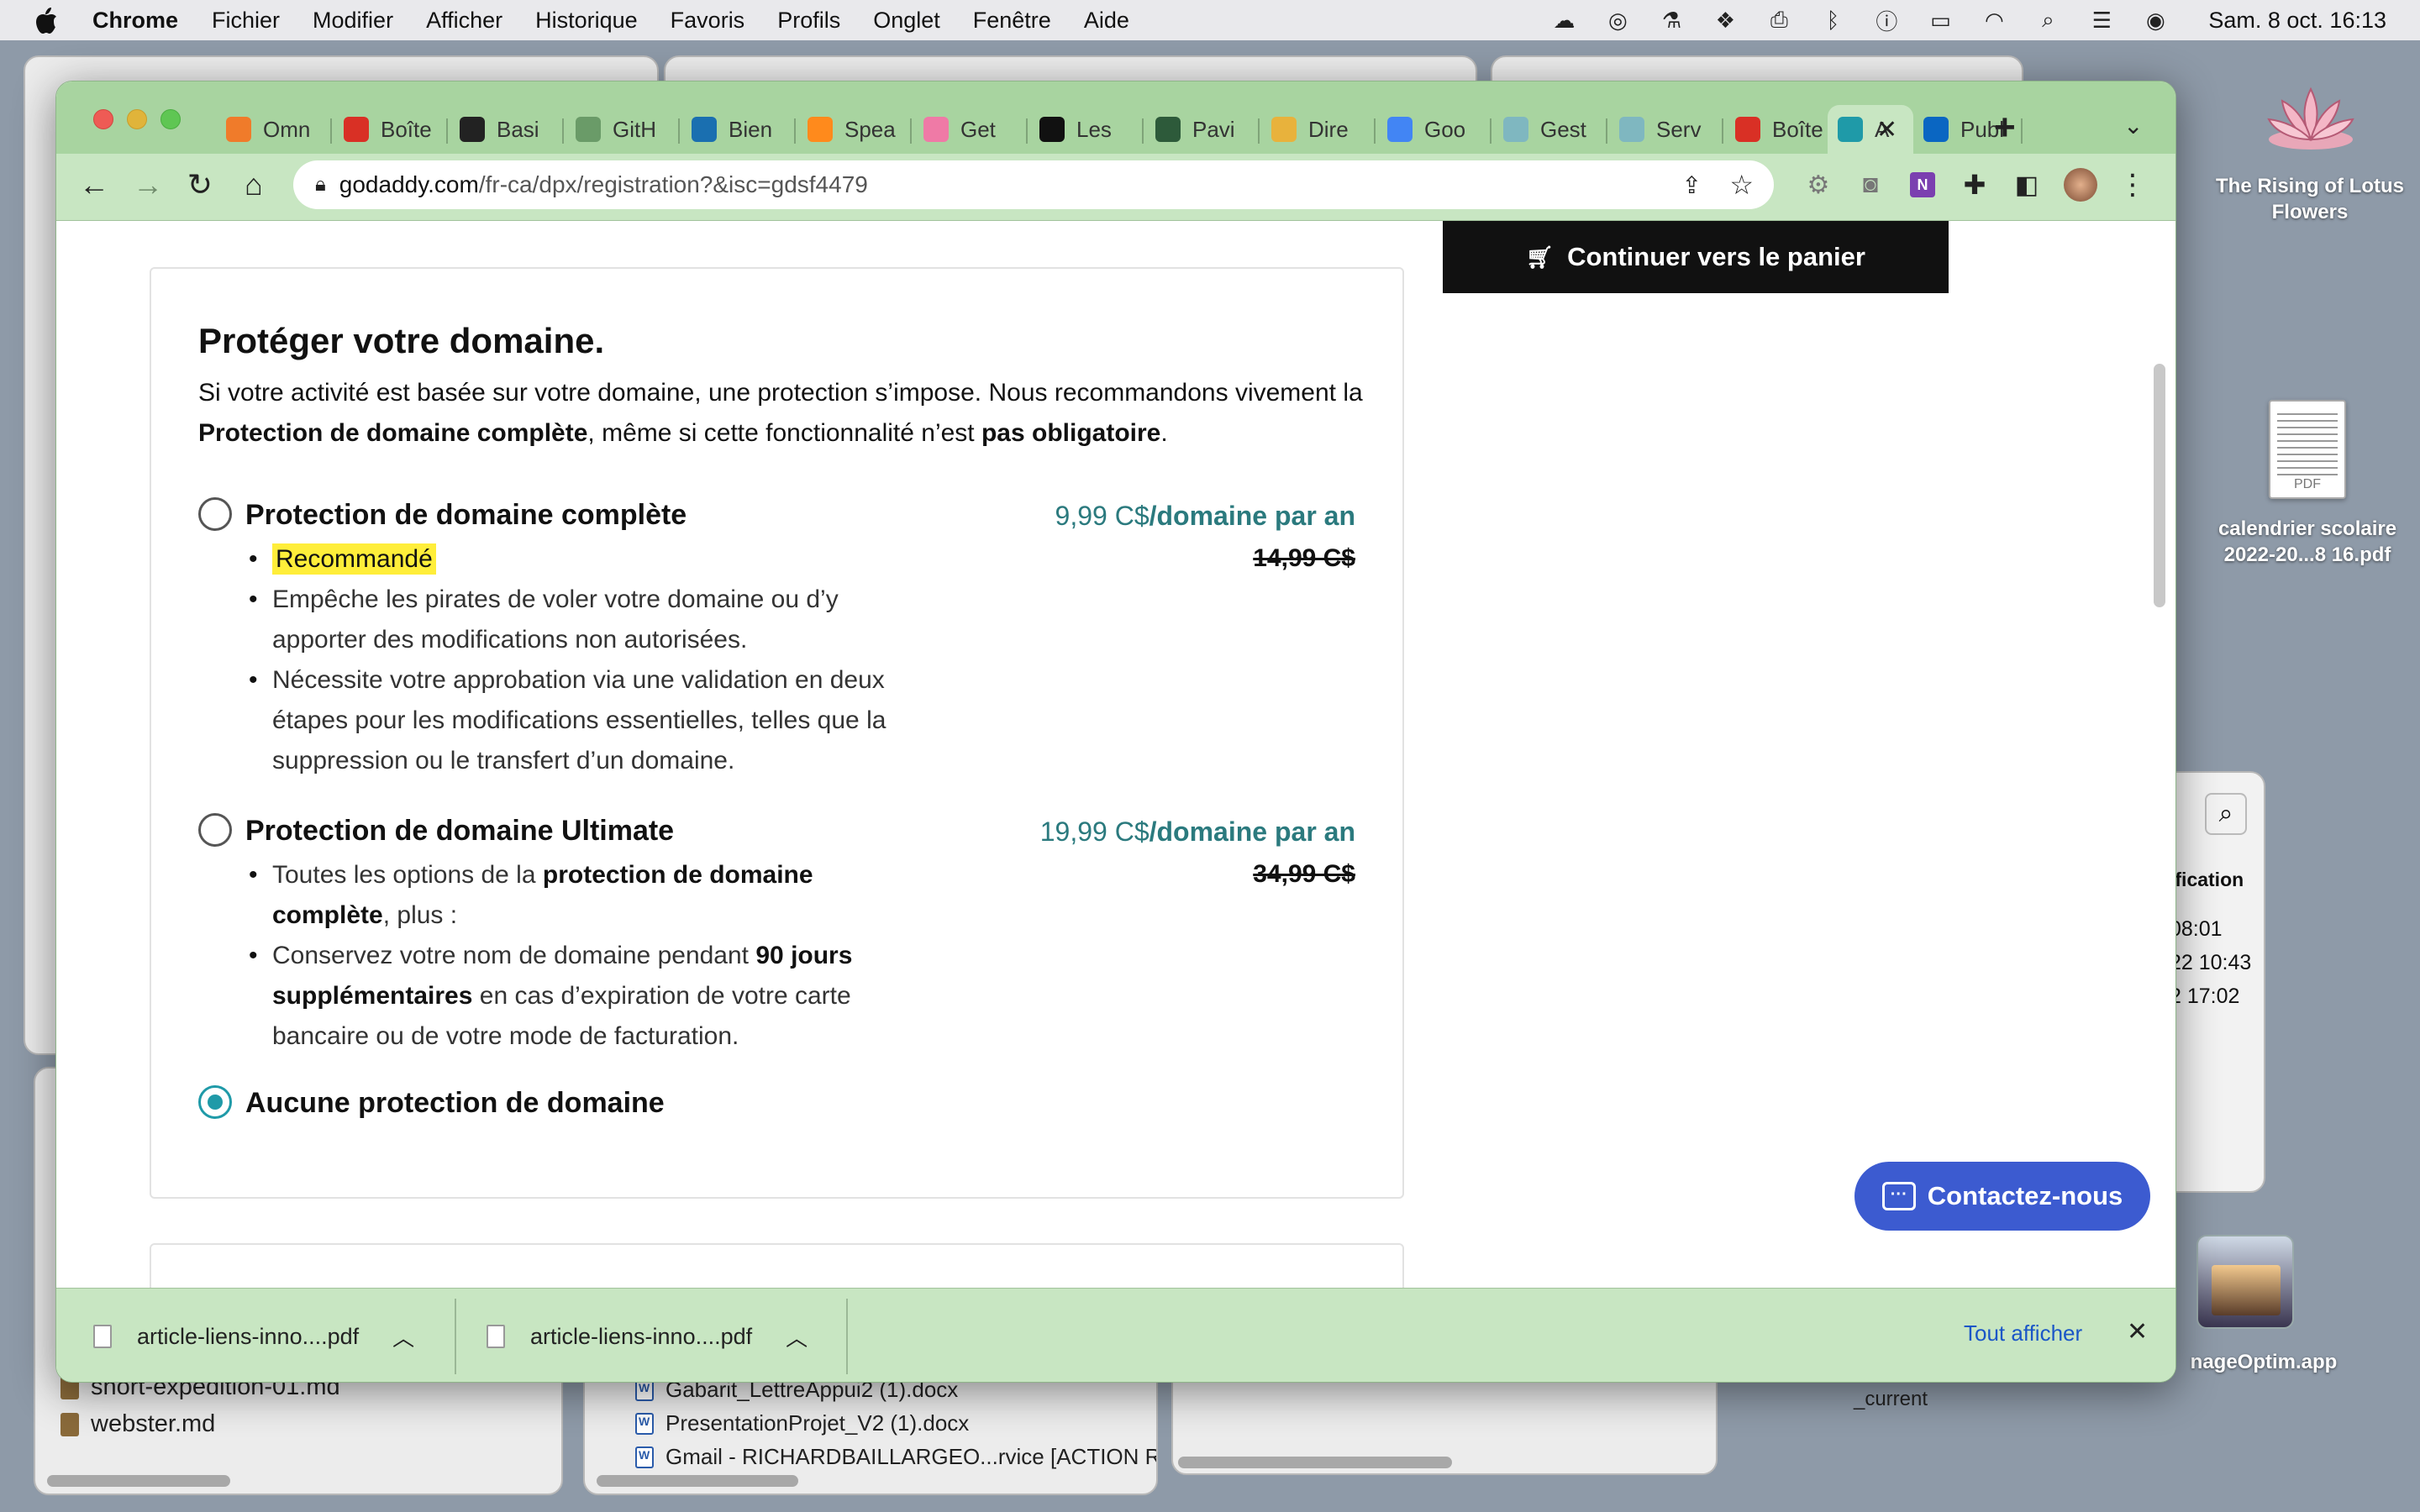 The width and height of the screenshot is (2420, 1512). Describe the element at coordinates (1106, 21) in the screenshot. I see `menu-aide: Aide` at that location.